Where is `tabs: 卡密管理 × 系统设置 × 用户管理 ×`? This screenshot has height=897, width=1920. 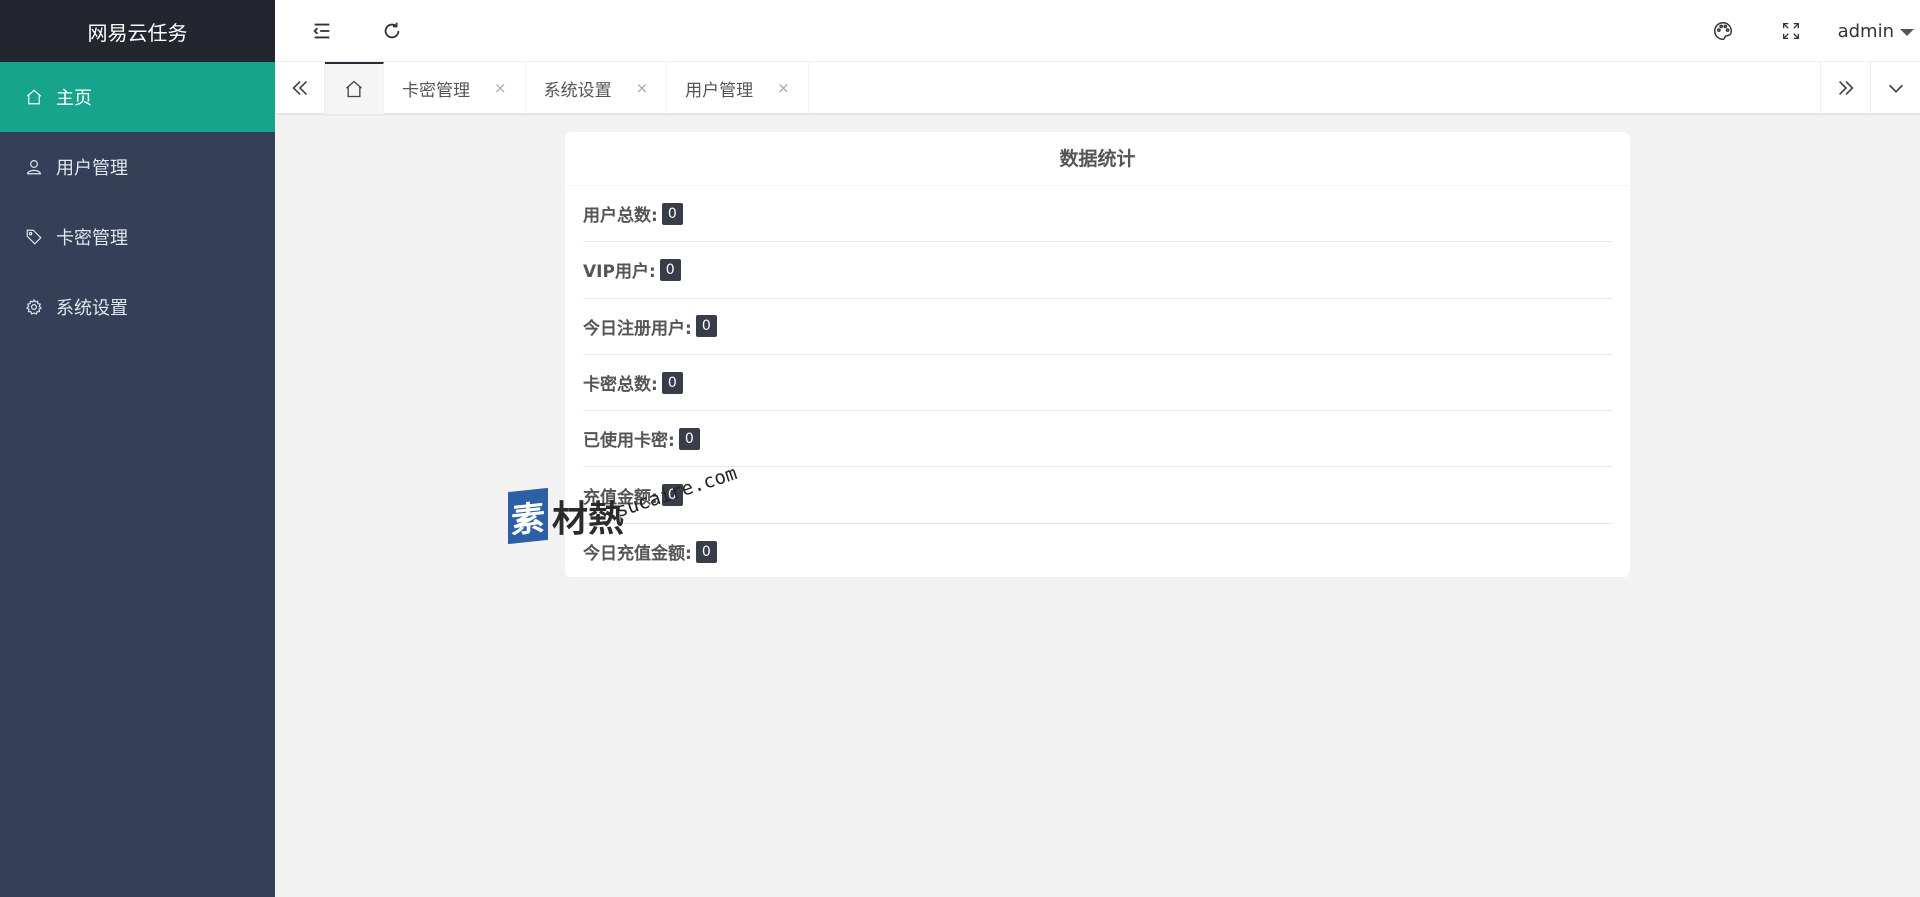 tabs: 卡密管理 × 系统设置 × 用户管理 × is located at coordinates (567, 88).